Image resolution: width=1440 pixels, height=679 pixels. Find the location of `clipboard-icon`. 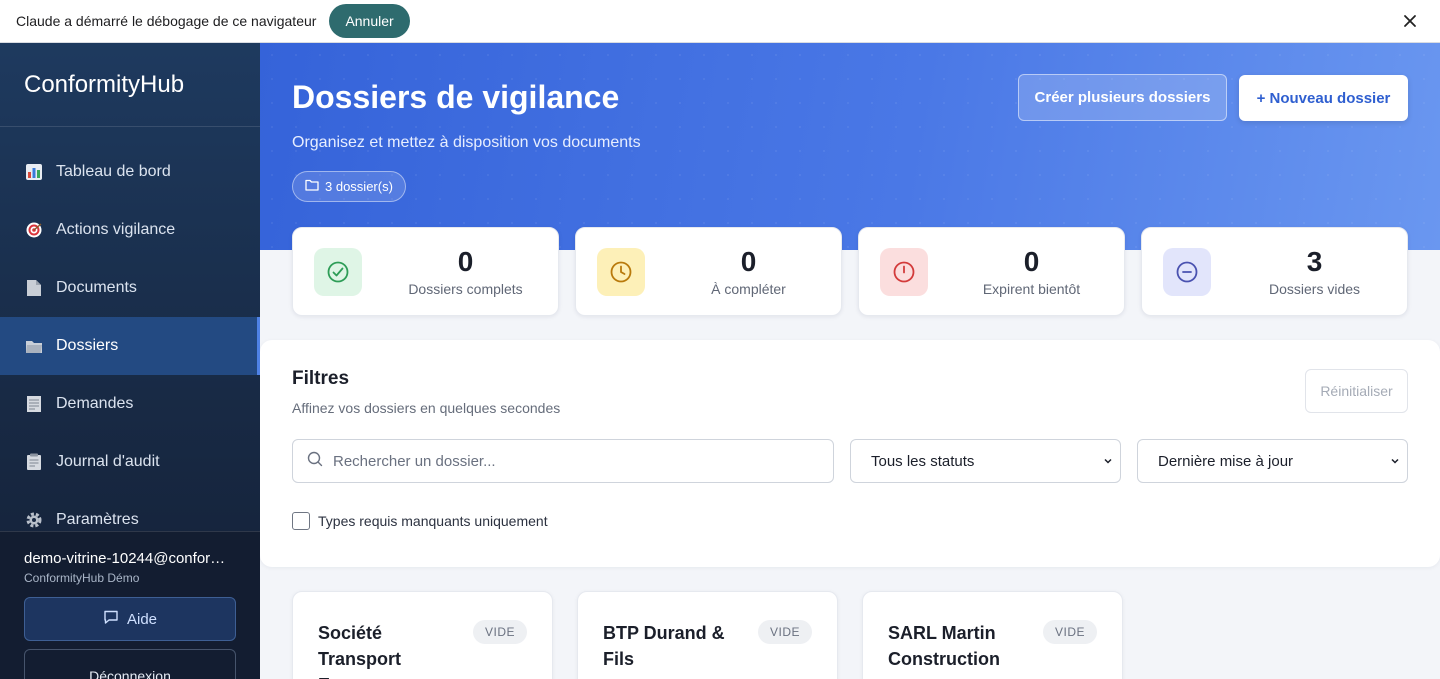

clipboard-icon is located at coordinates (34, 462).